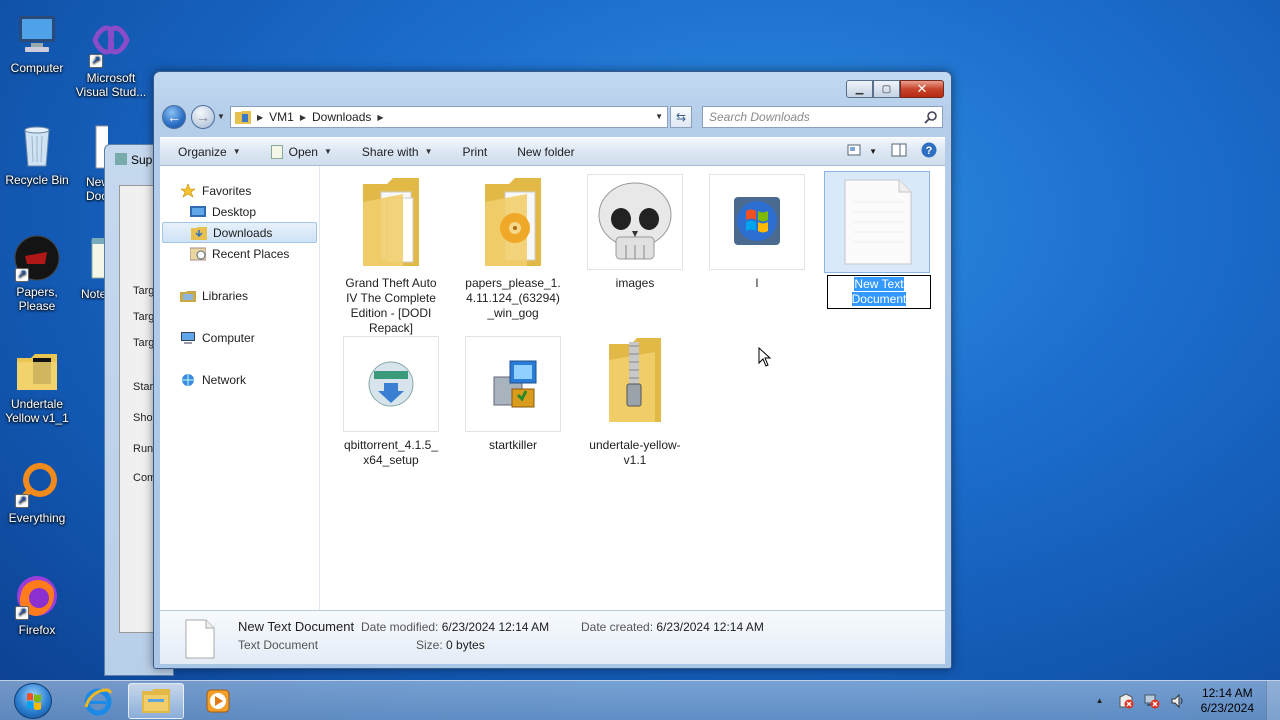  What do you see at coordinates (1178, 701) in the screenshot?
I see `volume-icon` at bounding box center [1178, 701].